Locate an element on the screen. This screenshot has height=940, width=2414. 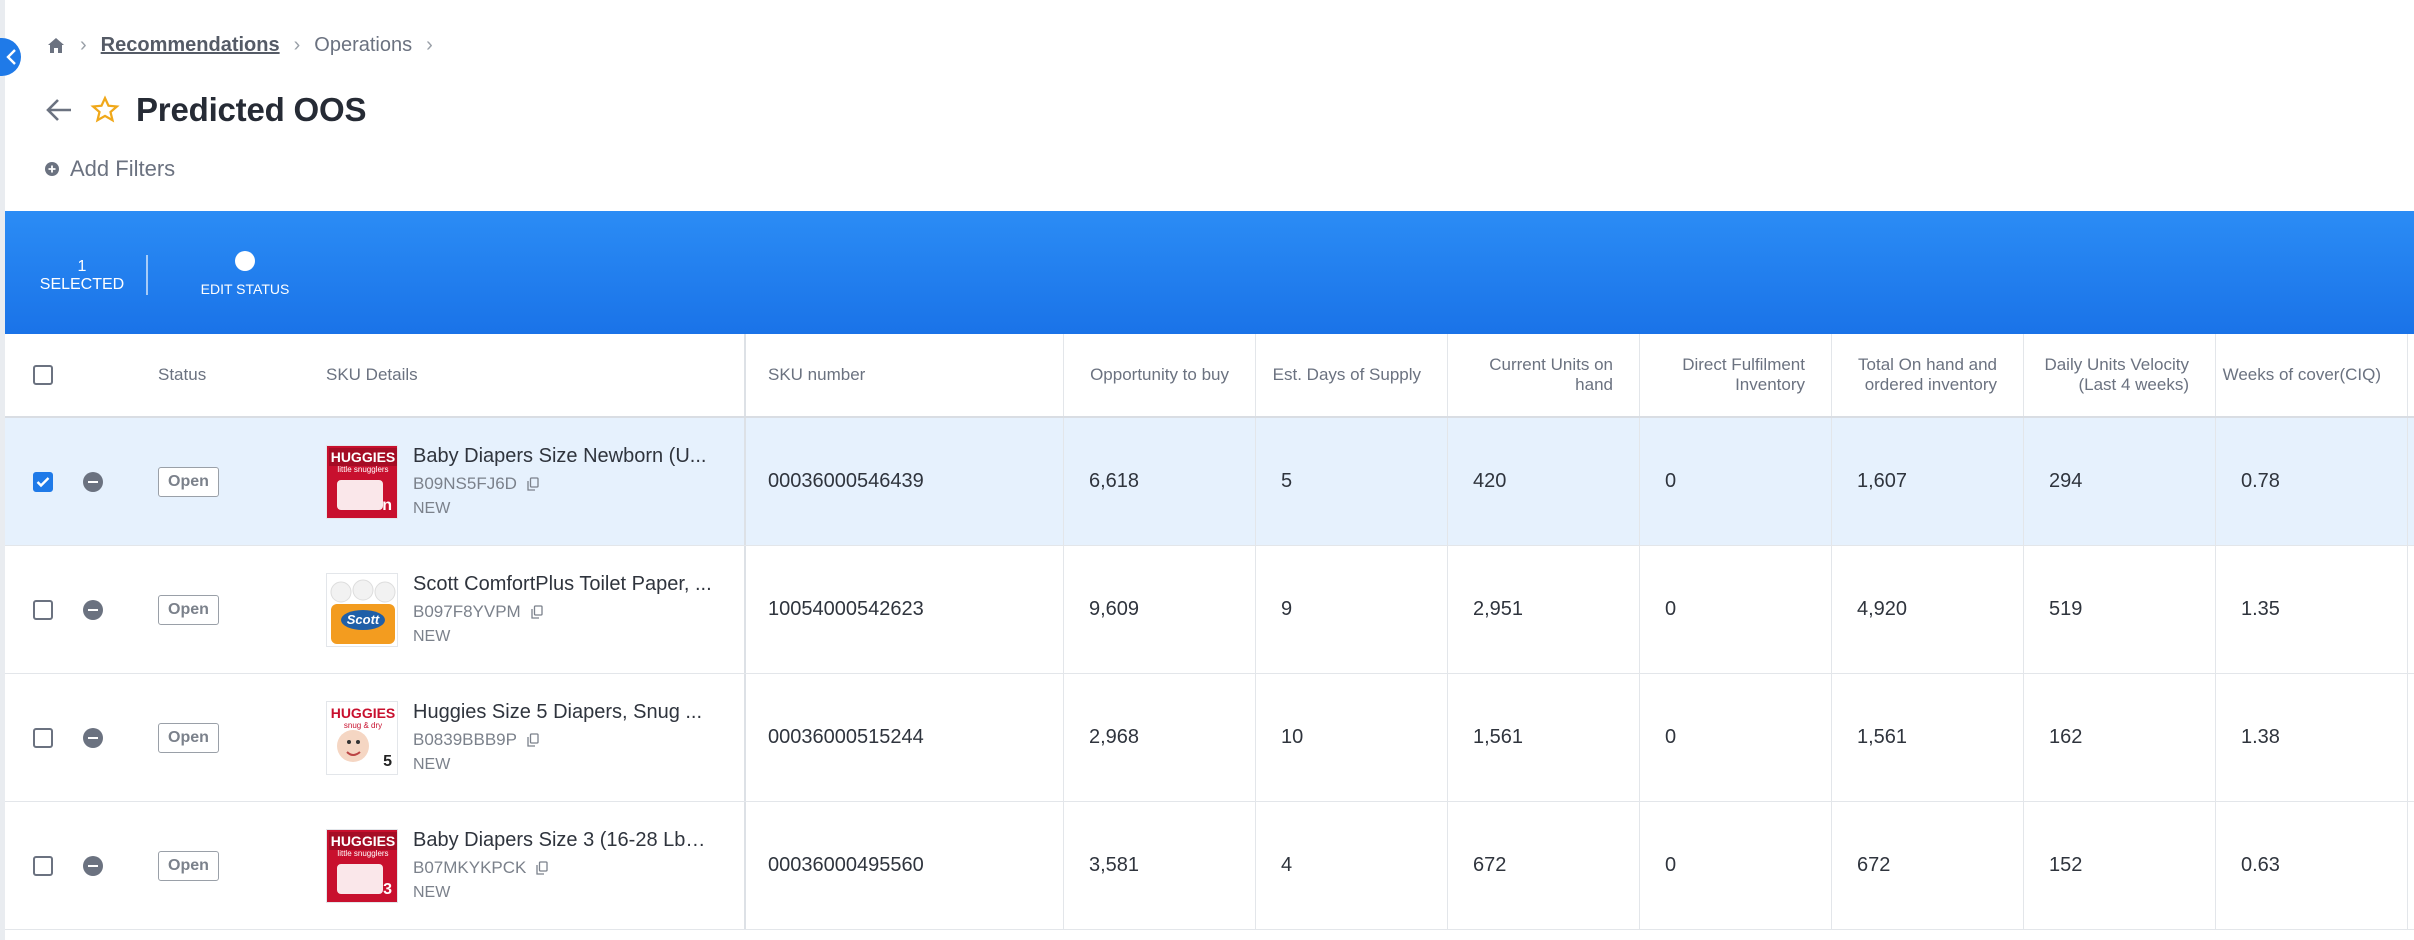
product-image-icon is located at coordinates (362, 609).